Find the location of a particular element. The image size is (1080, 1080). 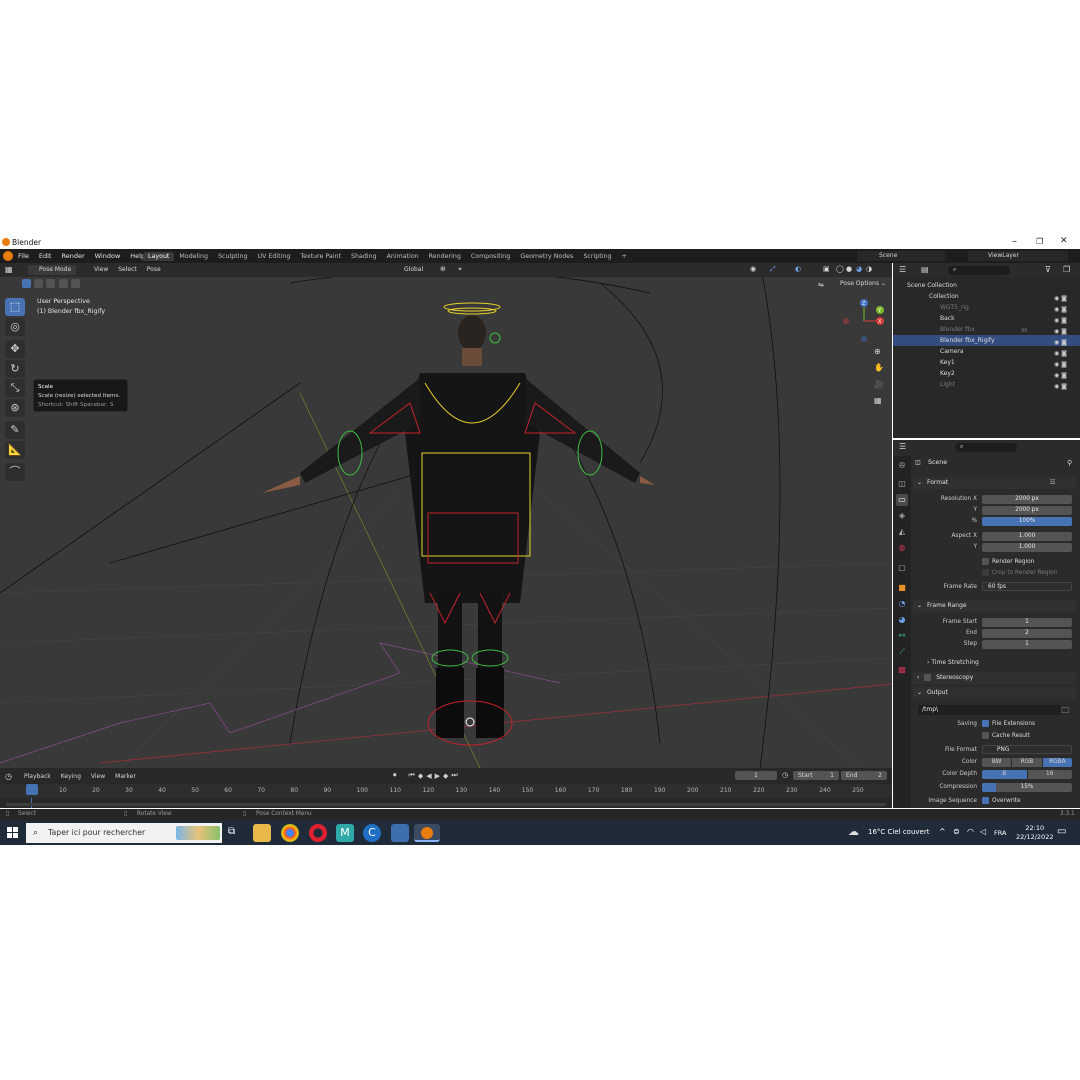

outliner-item-key2: Key2 is located at coordinates (986, 373).